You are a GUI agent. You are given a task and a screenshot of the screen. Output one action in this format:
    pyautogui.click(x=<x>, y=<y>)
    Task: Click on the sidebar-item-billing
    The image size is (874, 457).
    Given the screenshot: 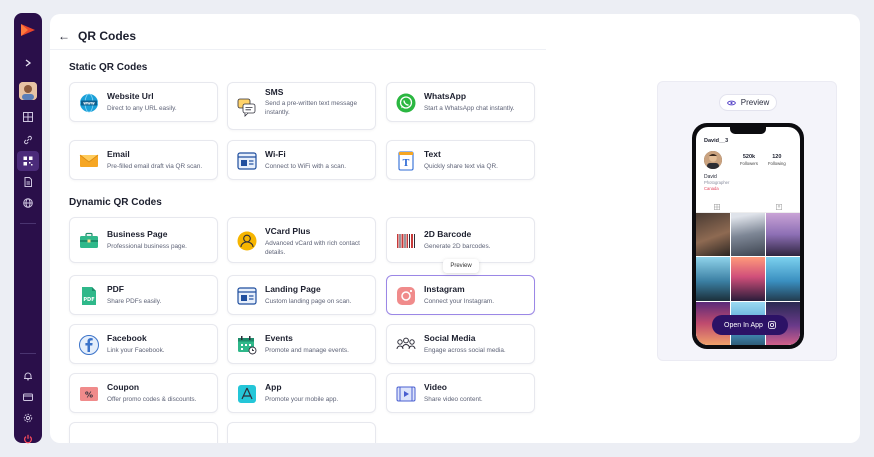 What is the action you would take?
    pyautogui.click(x=28, y=397)
    